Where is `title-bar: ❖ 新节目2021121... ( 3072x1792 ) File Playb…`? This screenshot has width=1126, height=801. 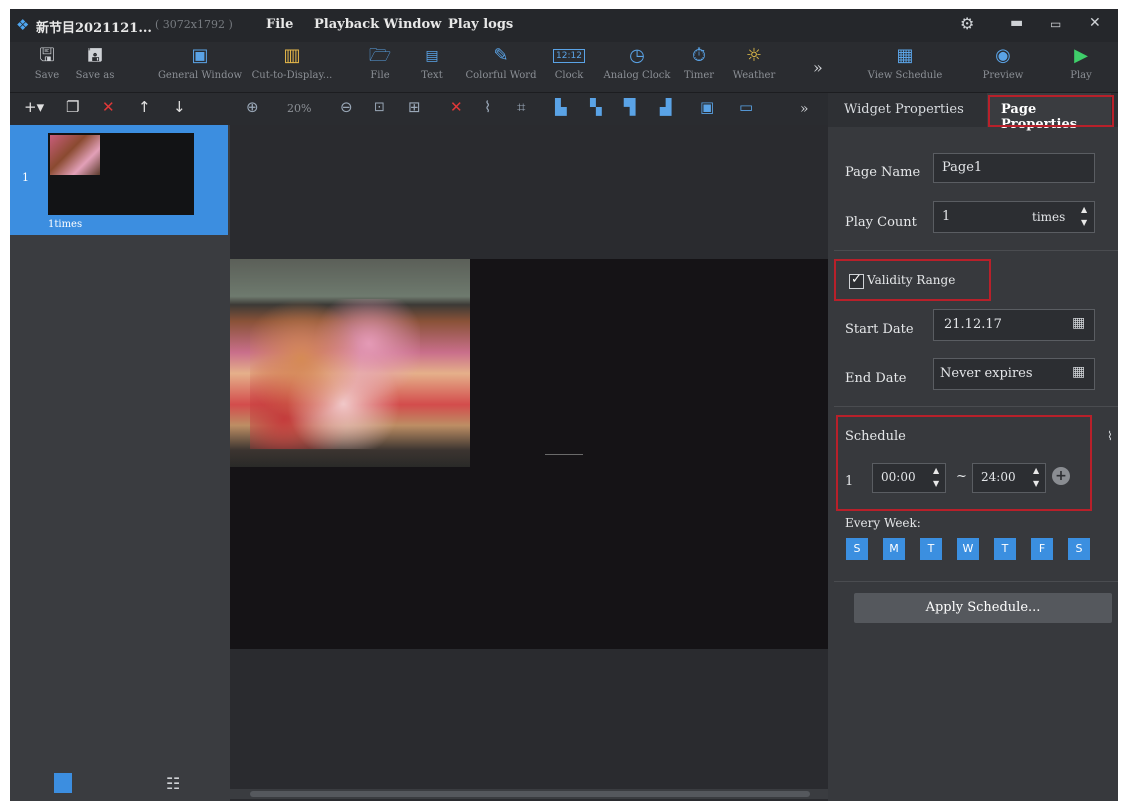 title-bar: ❖ 新节目2021121... ( 3072x1792 ) File Playb… is located at coordinates (564, 25).